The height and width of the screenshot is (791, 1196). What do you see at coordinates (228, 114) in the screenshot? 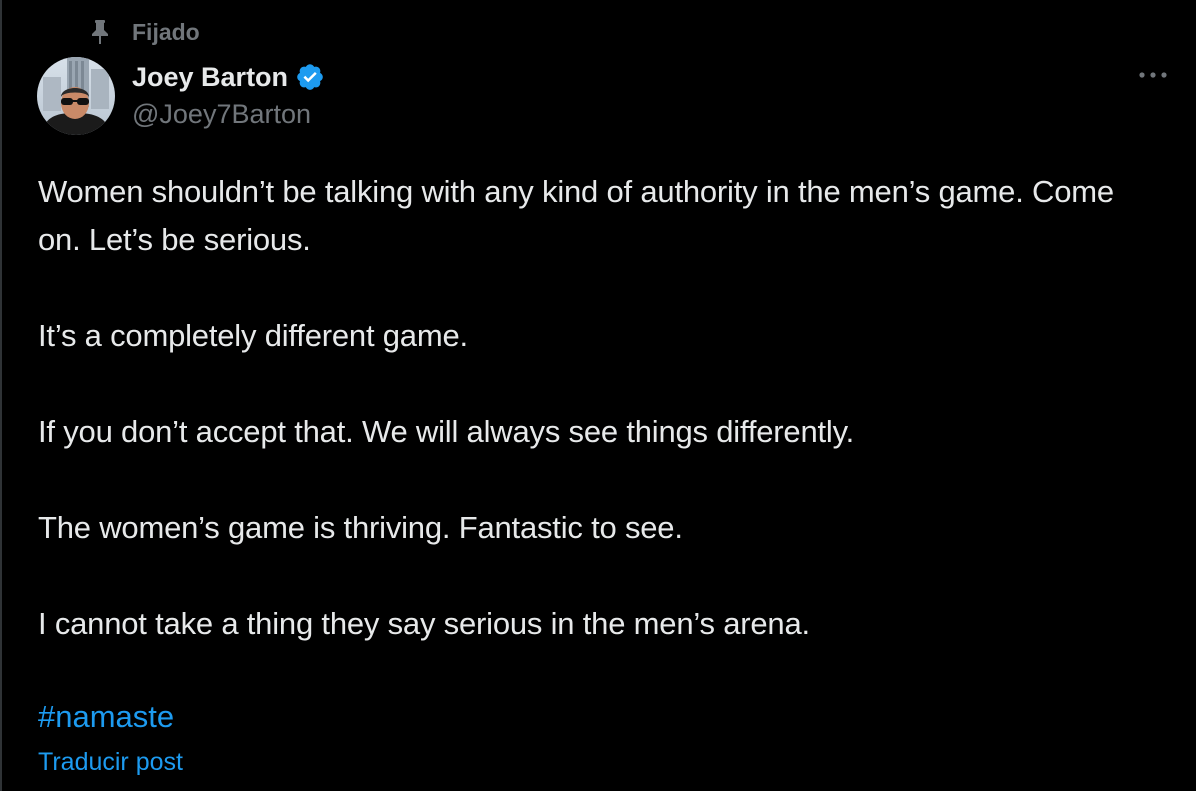
I see `author-handle: @Joey7Barton` at bounding box center [228, 114].